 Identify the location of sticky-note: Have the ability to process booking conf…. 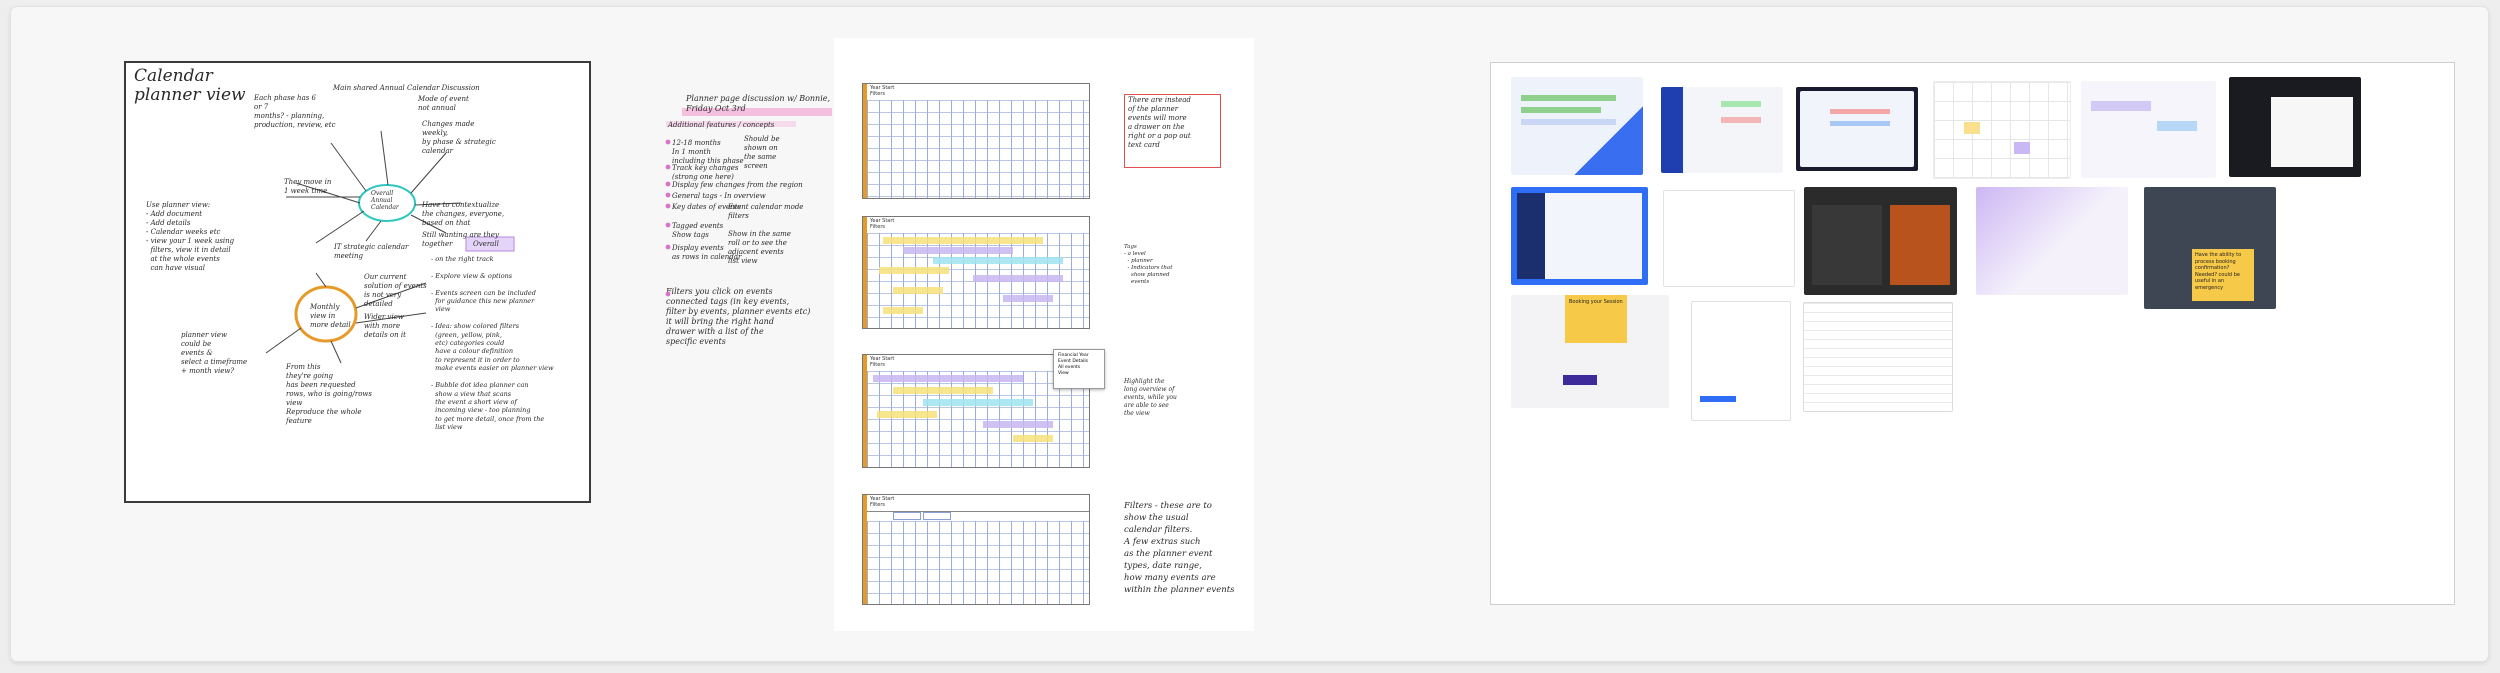
(2223, 275).